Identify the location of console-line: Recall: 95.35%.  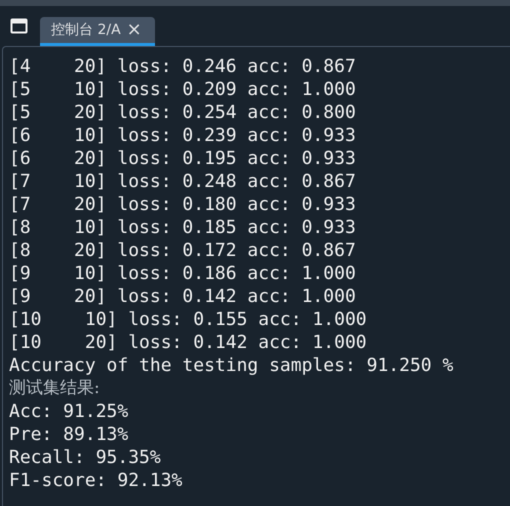
(85, 457).